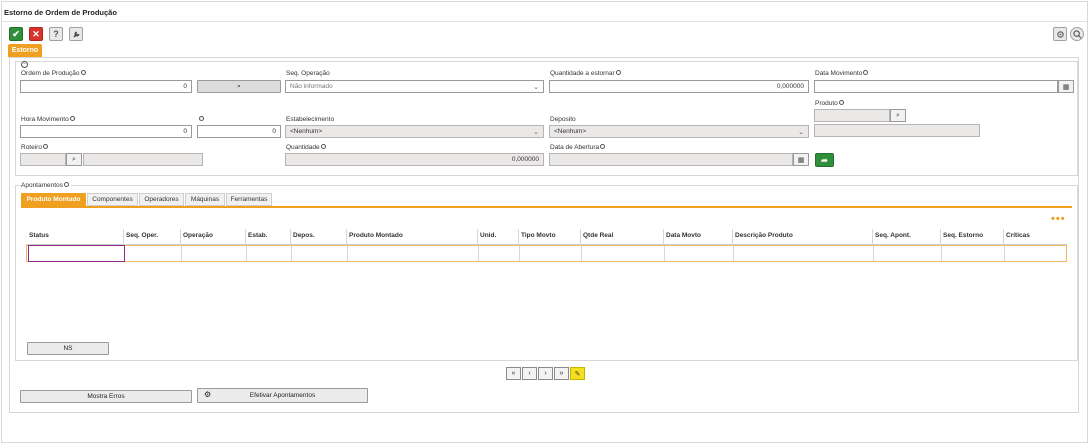  I want to click on col-data-movto: Data Movto, so click(684, 235).